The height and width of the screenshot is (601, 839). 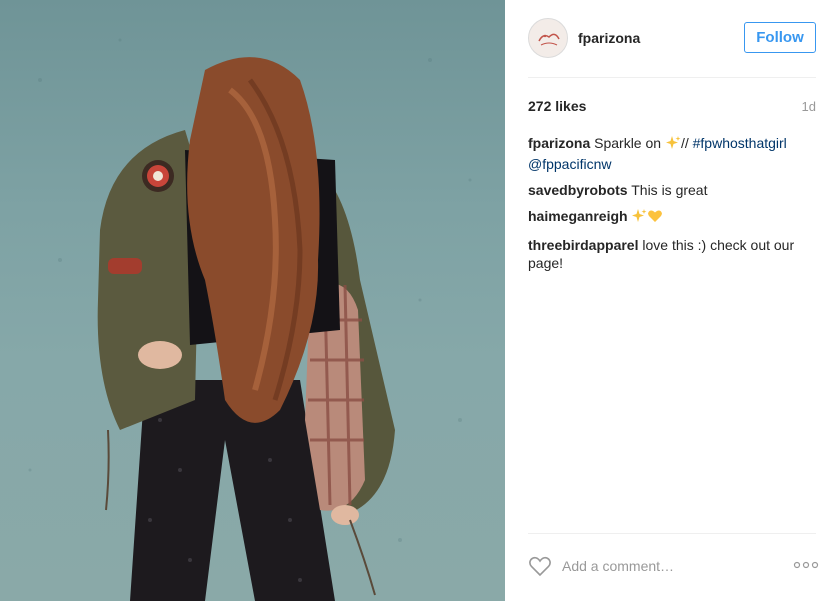 What do you see at coordinates (809, 106) in the screenshot?
I see `post-age: 1d` at bounding box center [809, 106].